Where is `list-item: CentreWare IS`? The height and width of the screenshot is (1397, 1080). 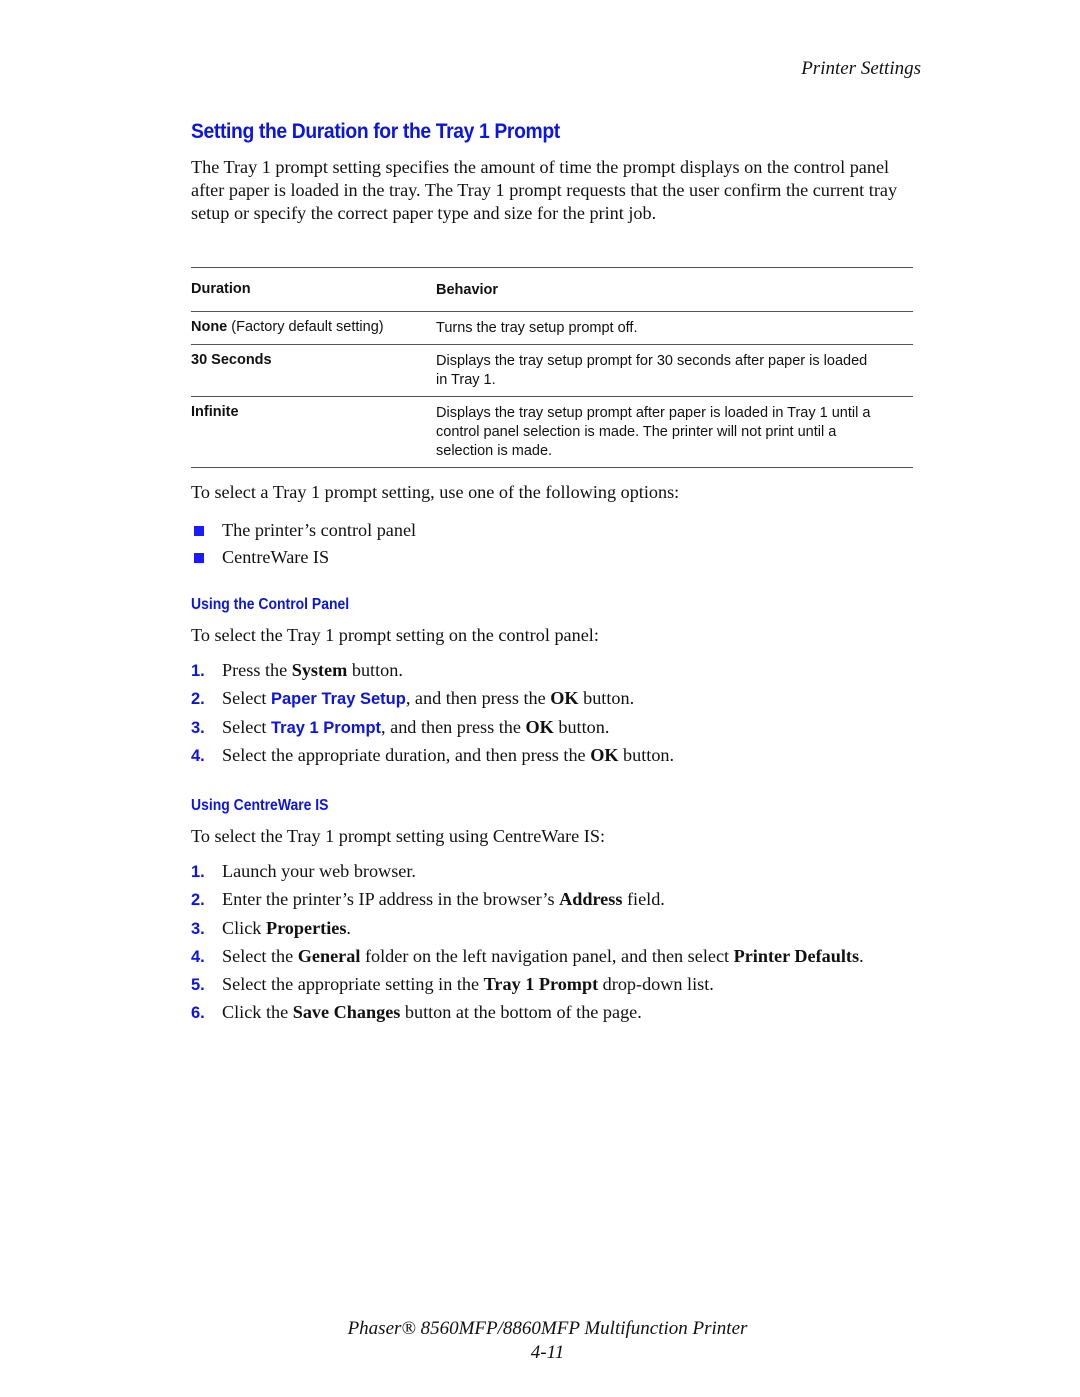
list-item: CentreWare IS is located at coordinates (303, 557).